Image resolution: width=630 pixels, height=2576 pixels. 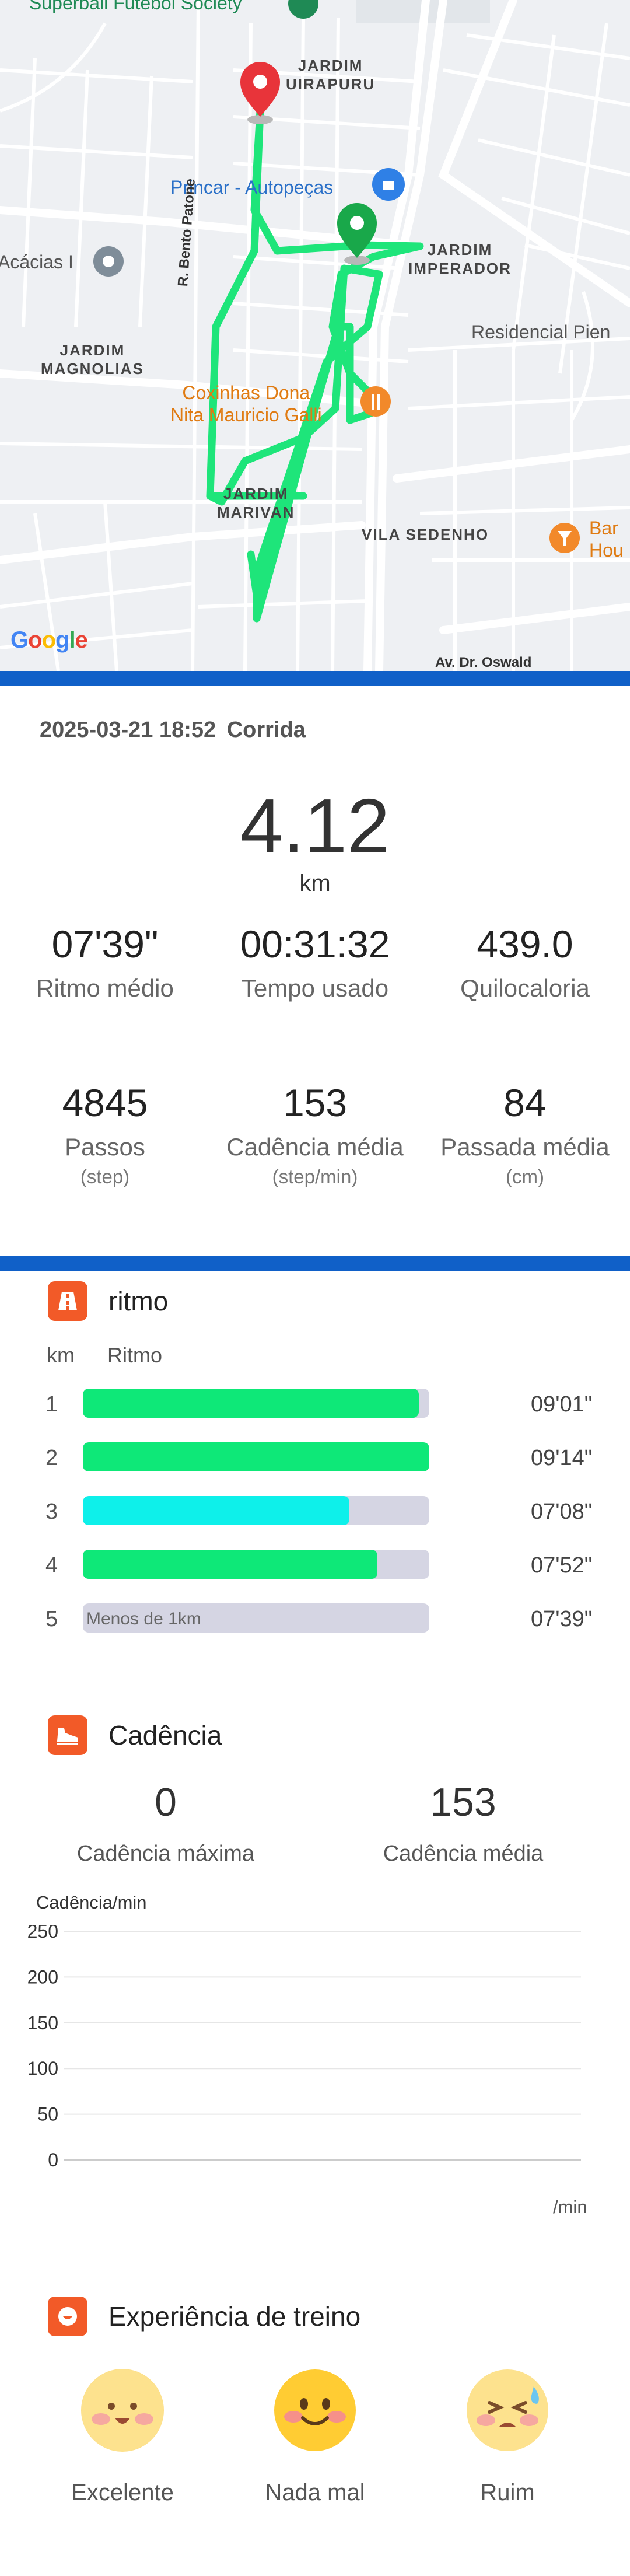 I want to click on experience-excellent: Excelente, so click(x=123, y=2437).